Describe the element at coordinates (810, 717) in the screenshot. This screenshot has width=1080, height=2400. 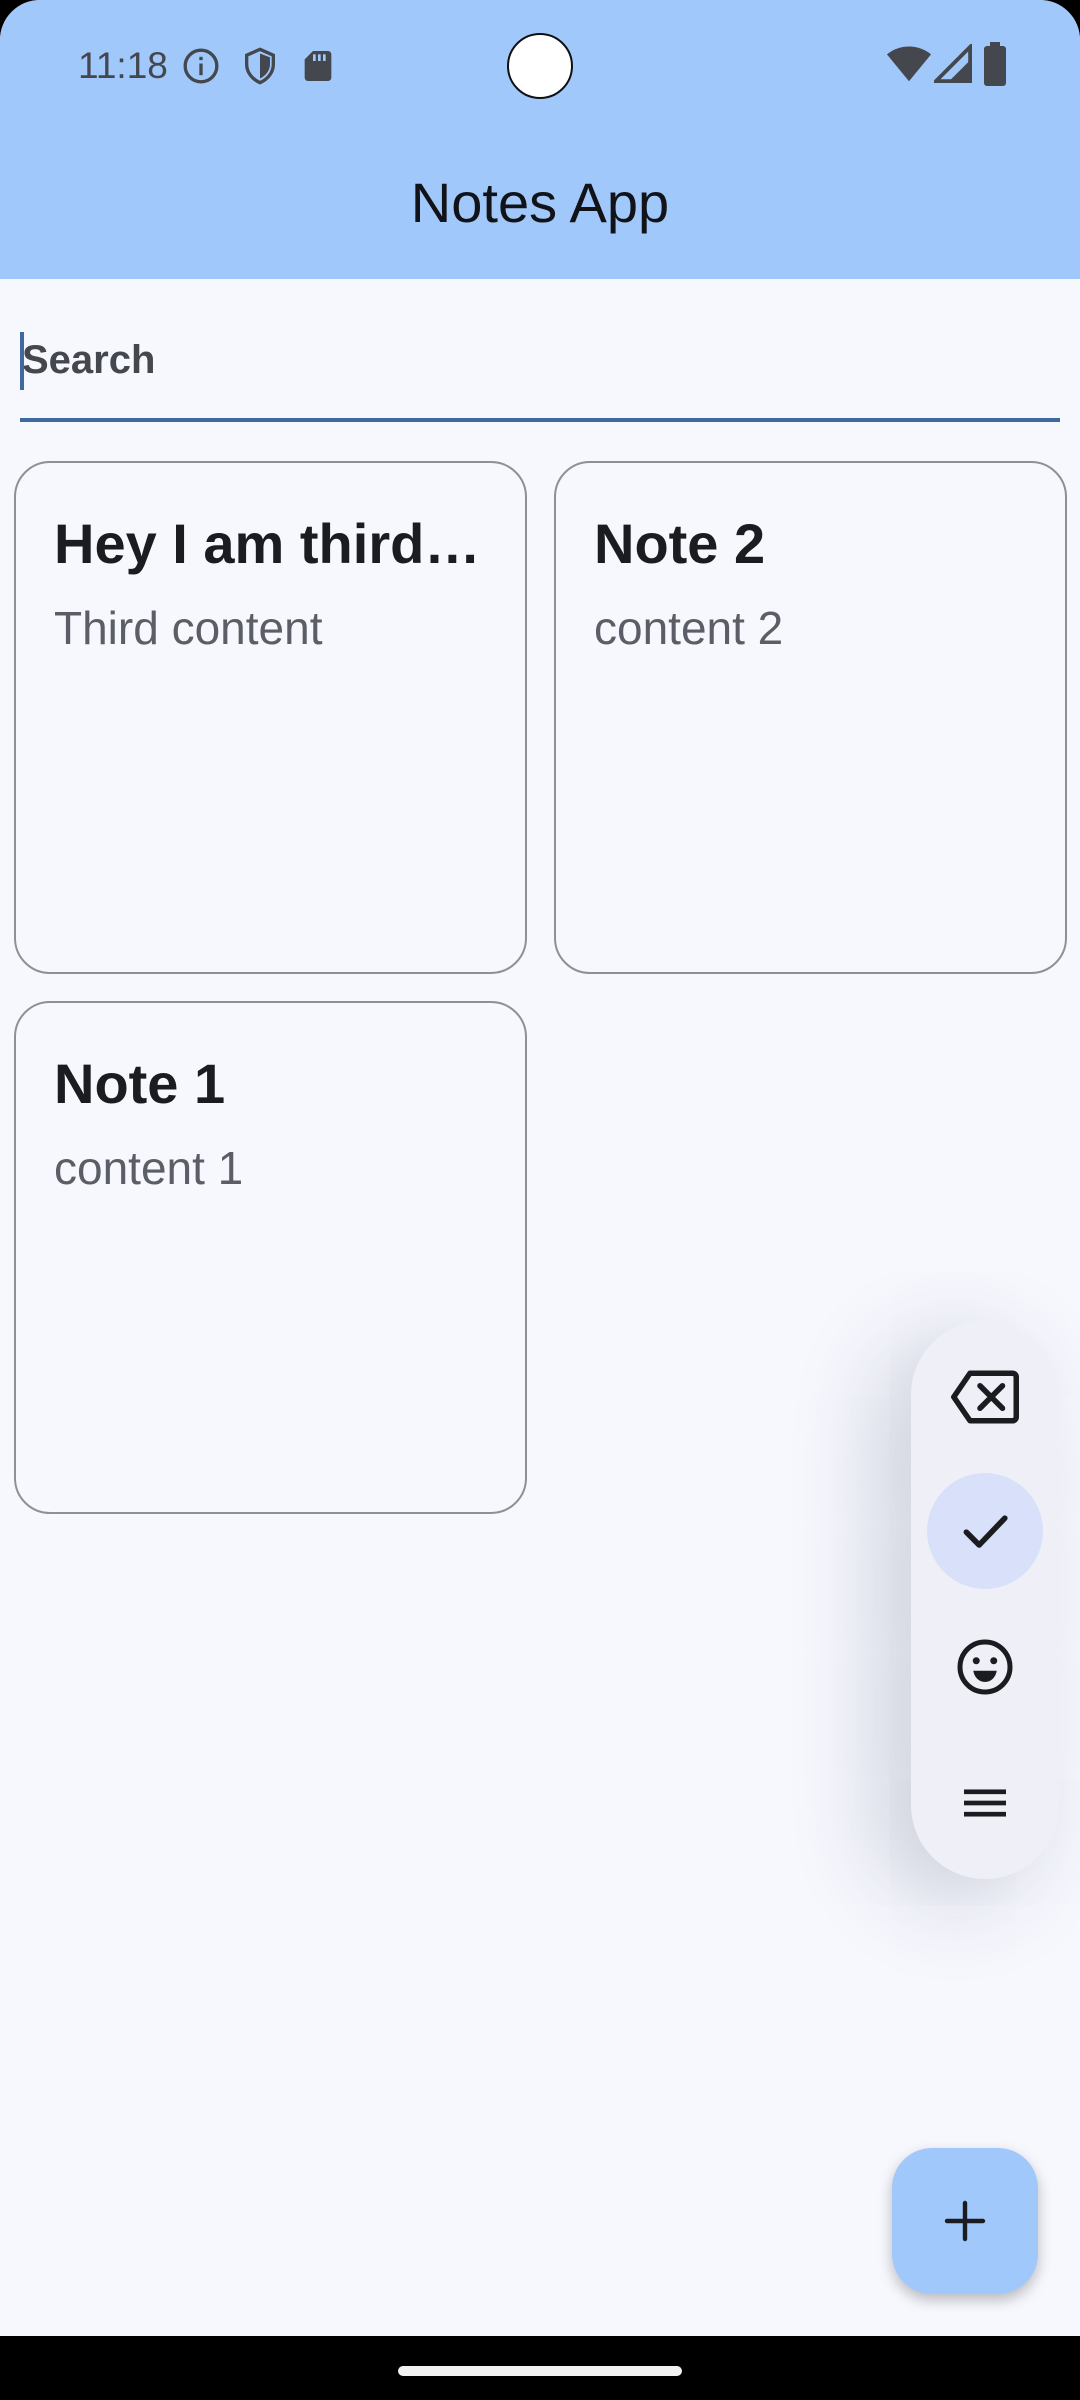
I see `note-card: Note 2 content 2` at that location.